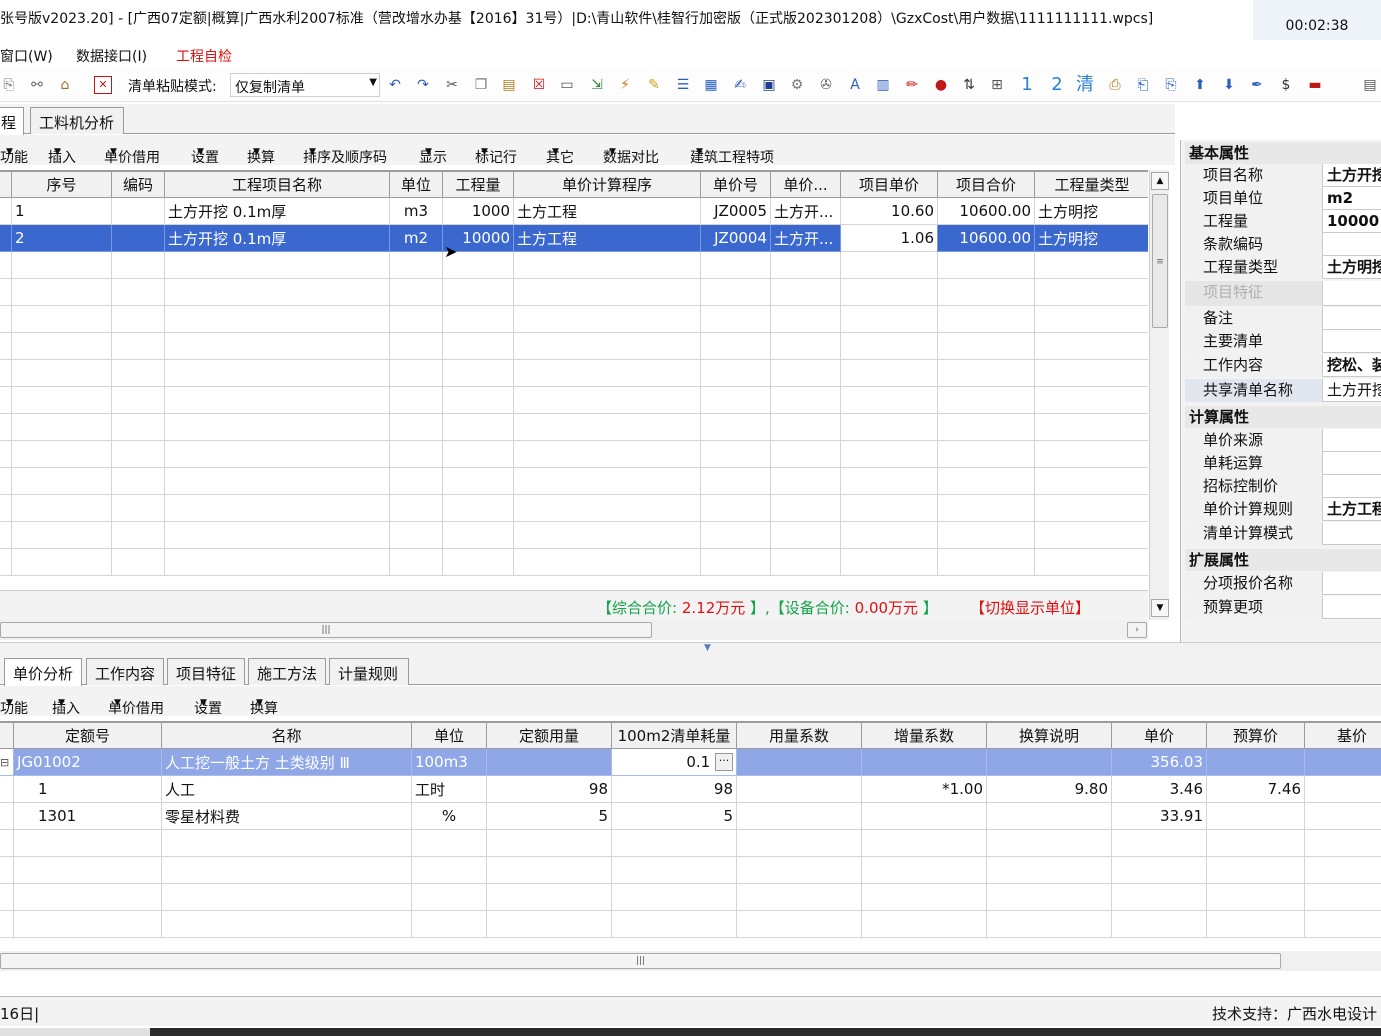  What do you see at coordinates (416, 184) in the screenshot?
I see `col-unit: 单位` at bounding box center [416, 184].